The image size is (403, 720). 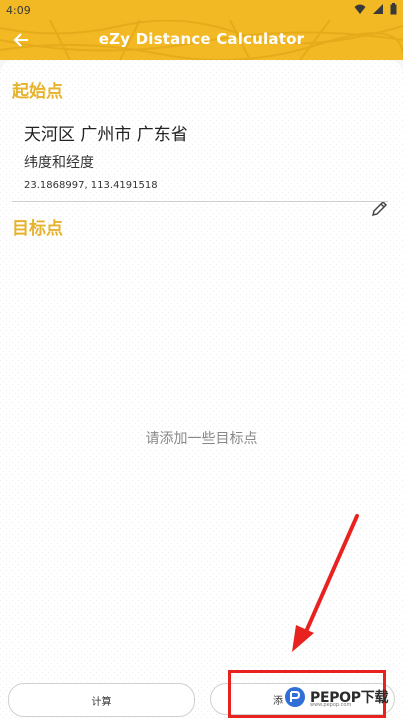 I want to click on target-points-section-title: 目标点, so click(x=37, y=229).